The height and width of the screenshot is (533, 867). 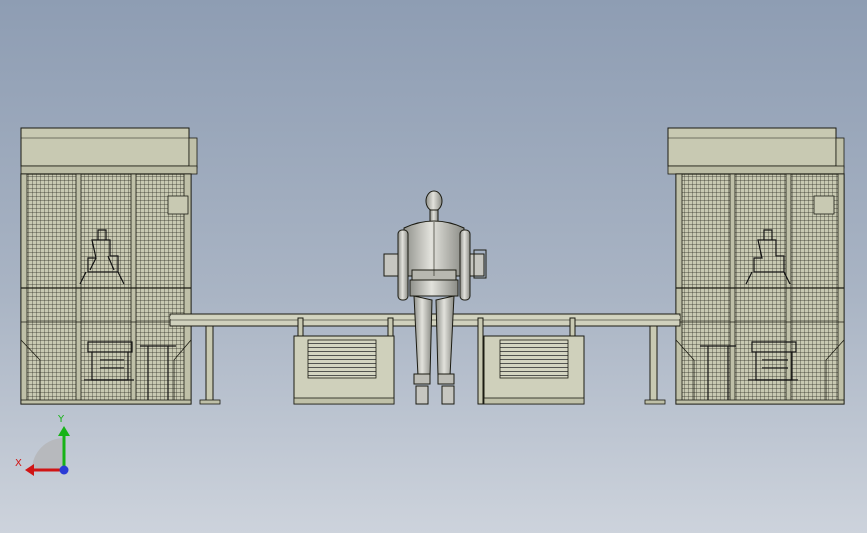 What do you see at coordinates (752, 147) in the screenshot?
I see `right-cell-roof` at bounding box center [752, 147].